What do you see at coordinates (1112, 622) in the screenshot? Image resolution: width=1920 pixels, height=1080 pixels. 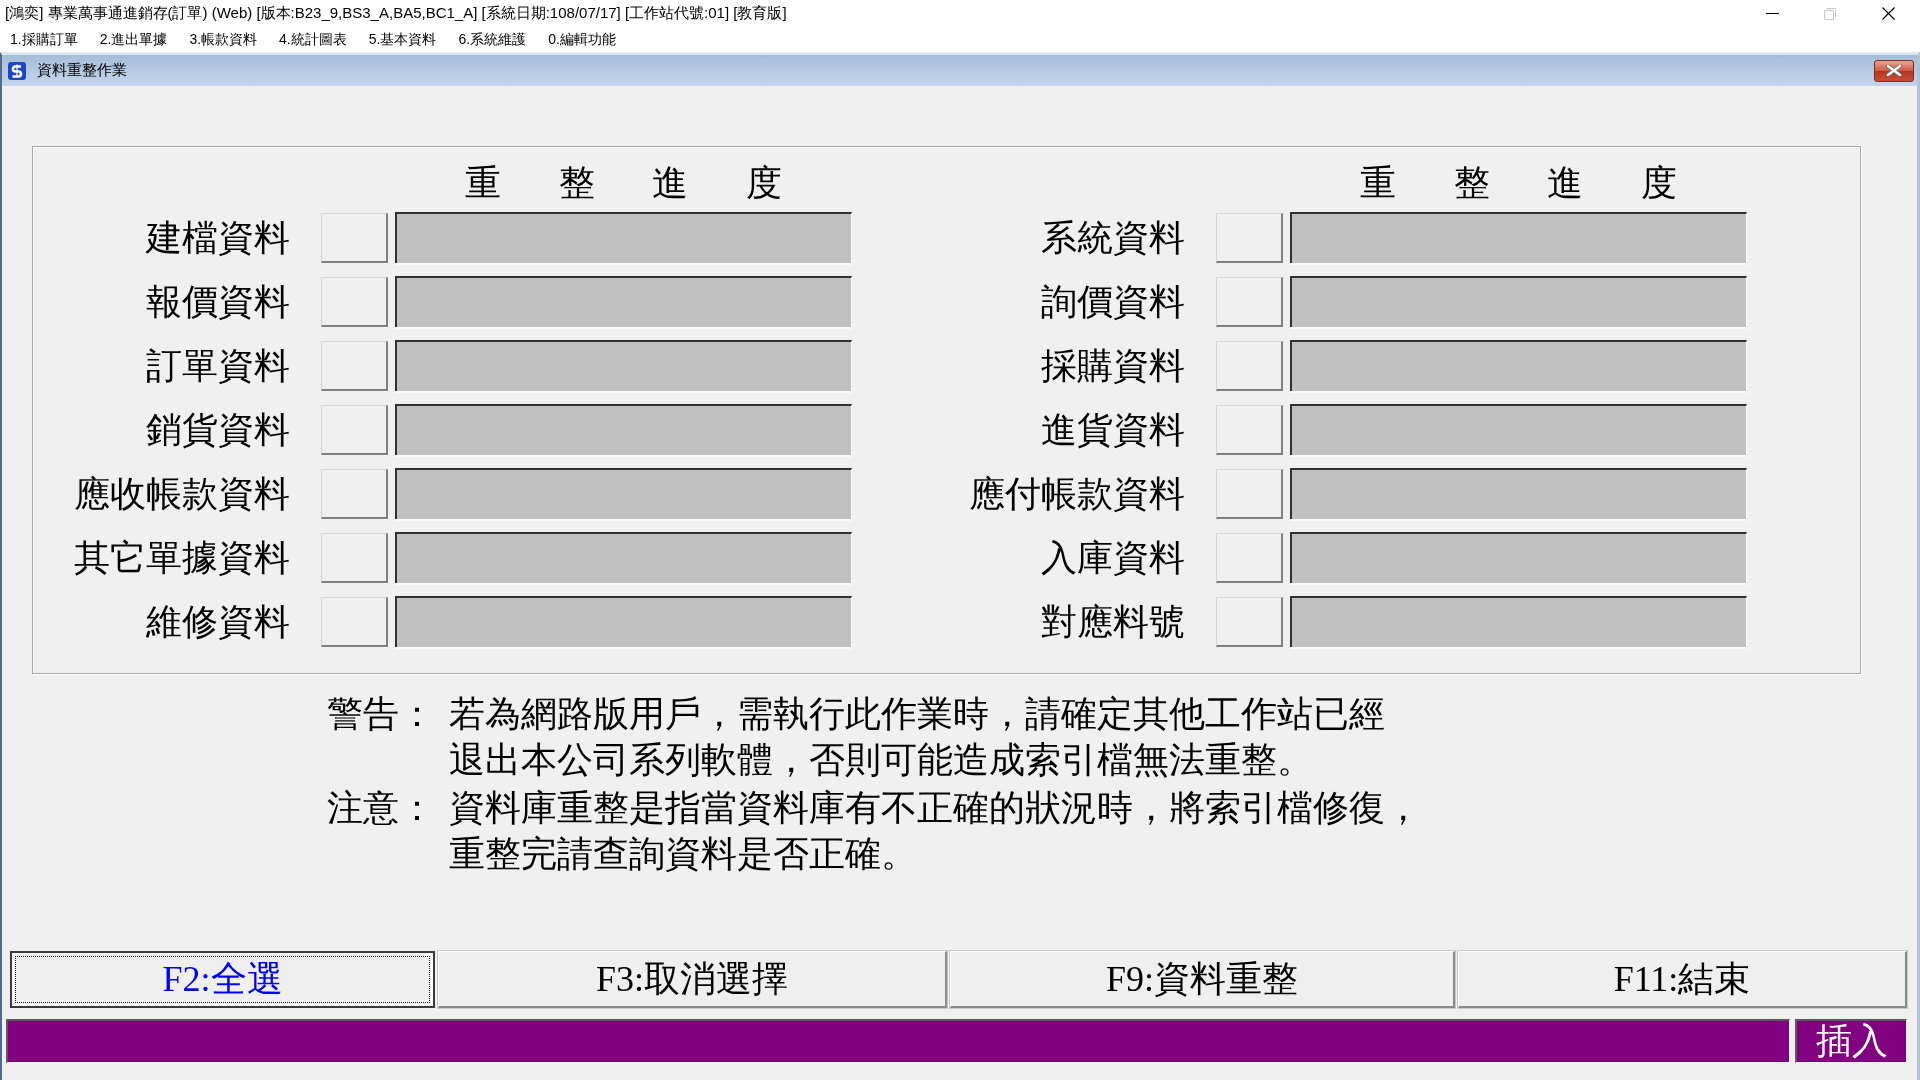 I see `data-label: 對應料號` at bounding box center [1112, 622].